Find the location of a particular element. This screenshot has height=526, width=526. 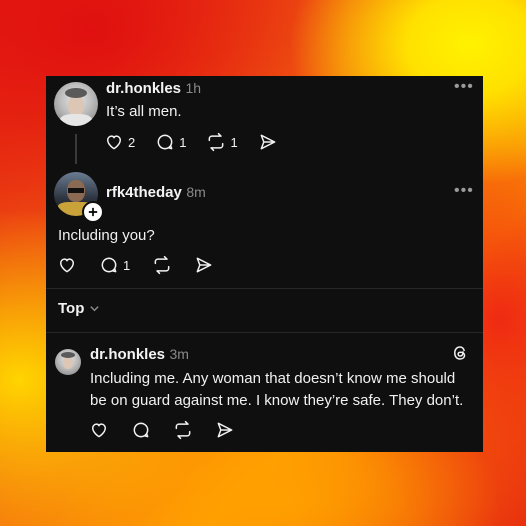

repost-count: 1 is located at coordinates (234, 142).